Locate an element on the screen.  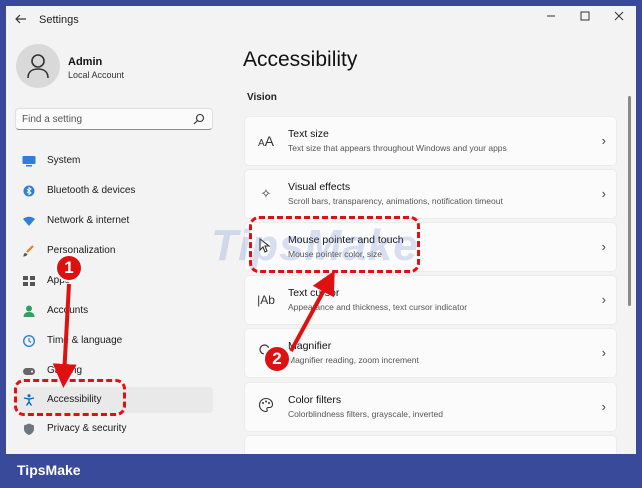
footer-bar: TipsMake is located at coordinates (321, 471).